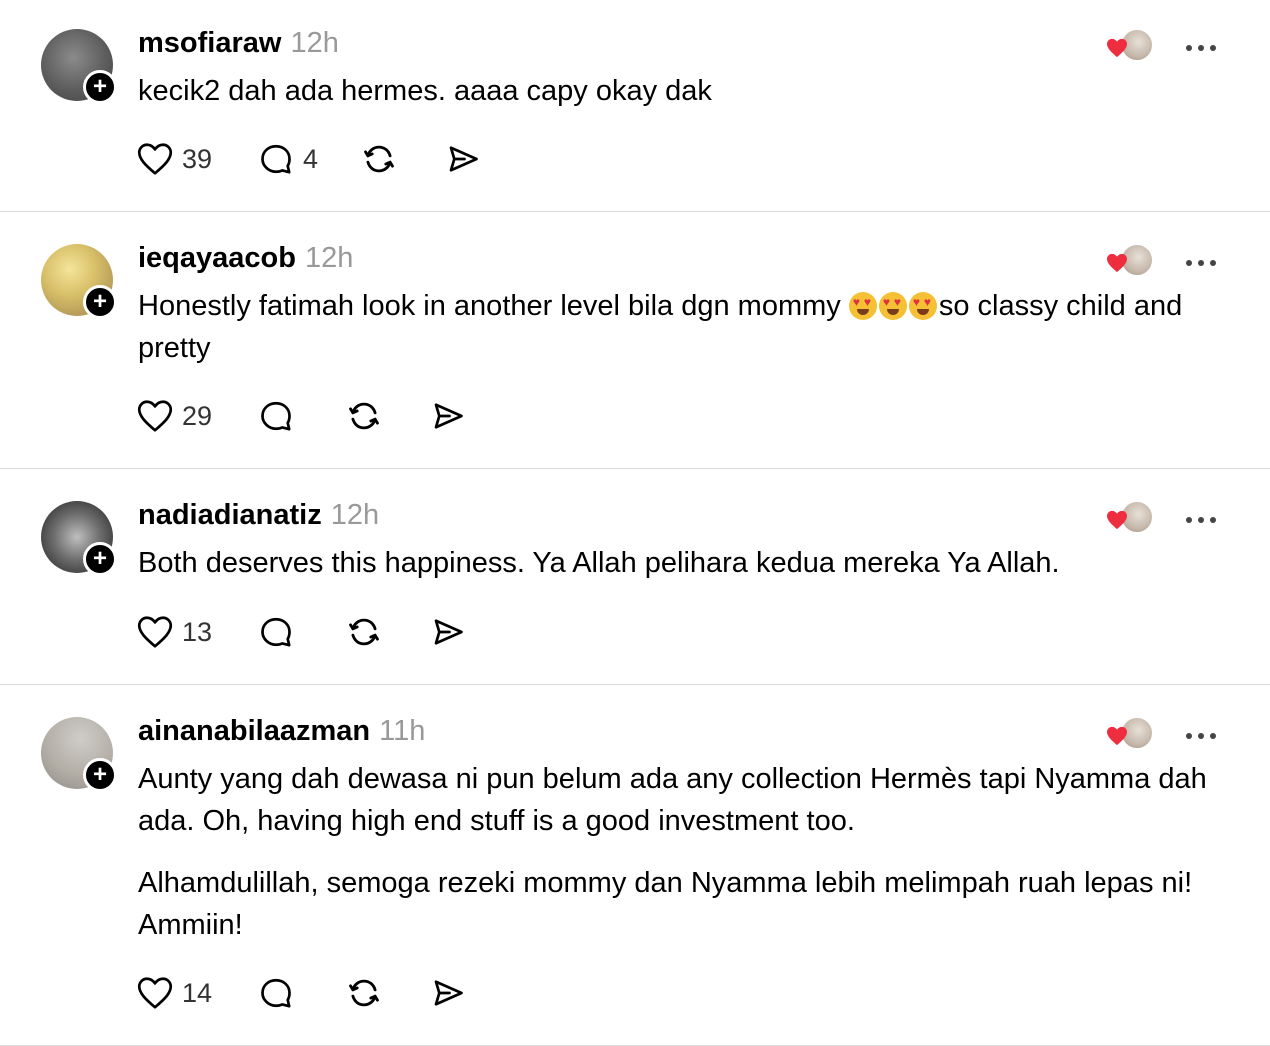  I want to click on username: ieqayaacob, so click(217, 258).